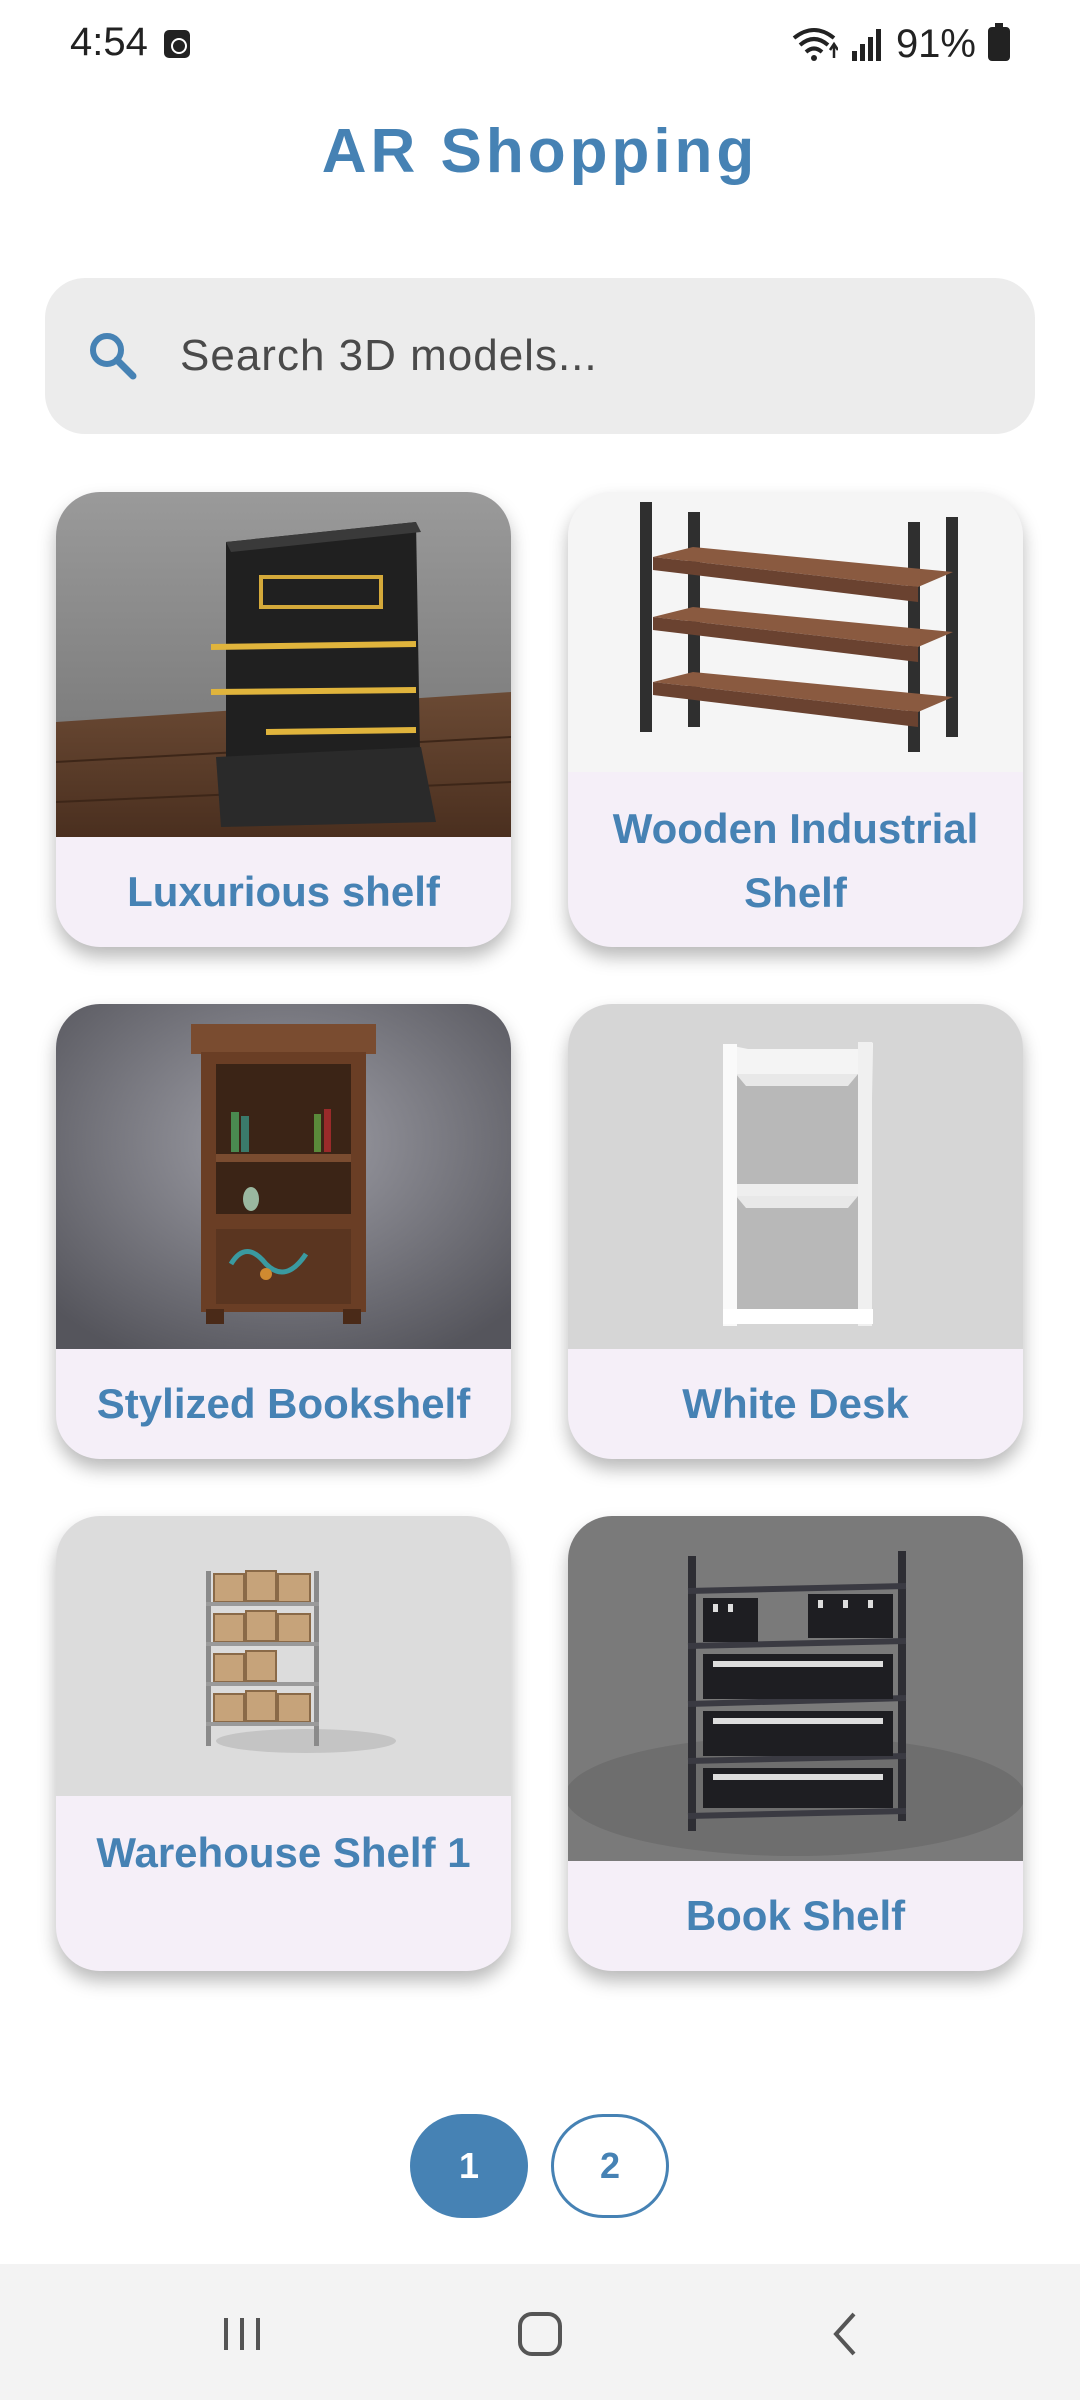  What do you see at coordinates (795, 1915) in the screenshot?
I see `product-label: Book Shelf` at bounding box center [795, 1915].